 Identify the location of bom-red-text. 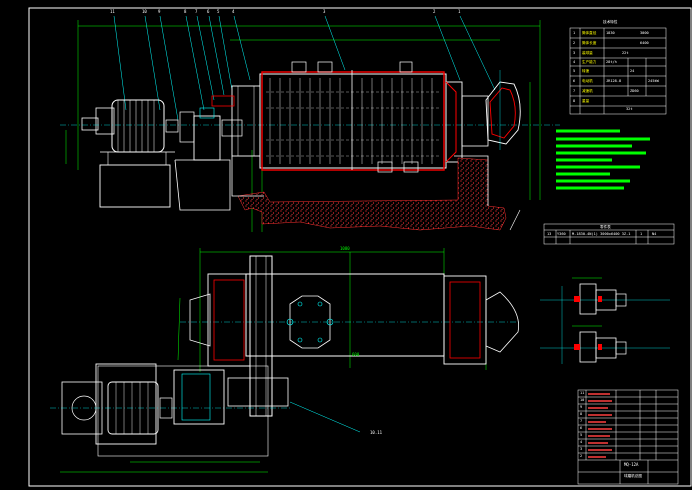
(600, 425).